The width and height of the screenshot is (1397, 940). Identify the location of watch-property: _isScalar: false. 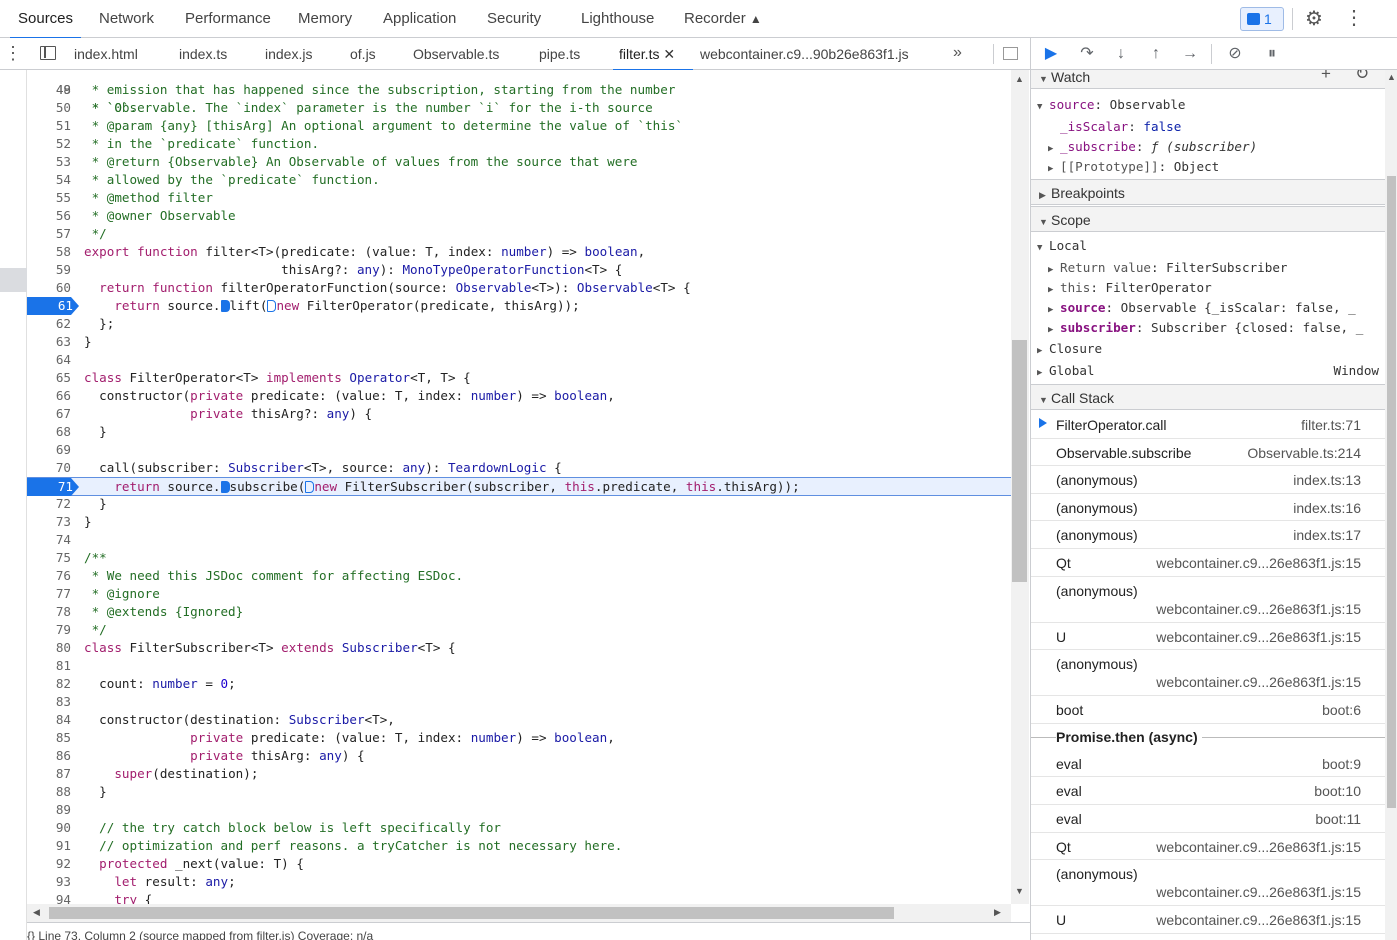
(1208, 127).